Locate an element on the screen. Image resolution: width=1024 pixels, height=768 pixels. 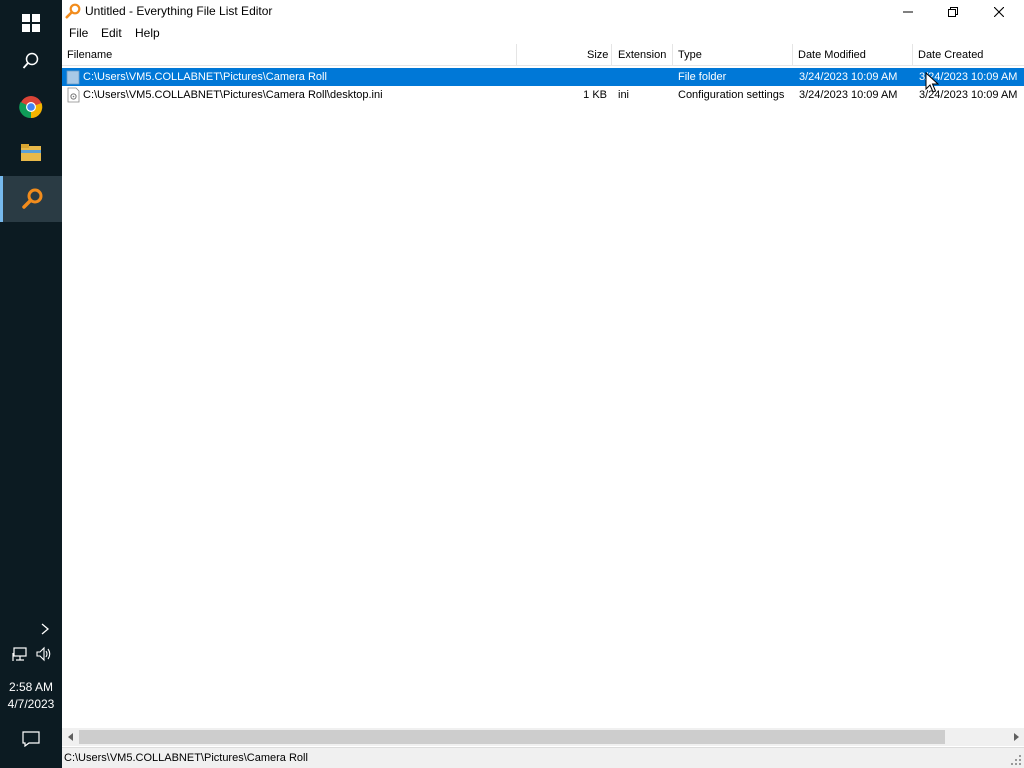
minimize-icon is located at coordinates (908, 11).